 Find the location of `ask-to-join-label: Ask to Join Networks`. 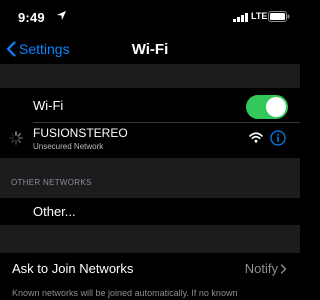

ask-to-join-label: Ask to Join Networks is located at coordinates (73, 268).